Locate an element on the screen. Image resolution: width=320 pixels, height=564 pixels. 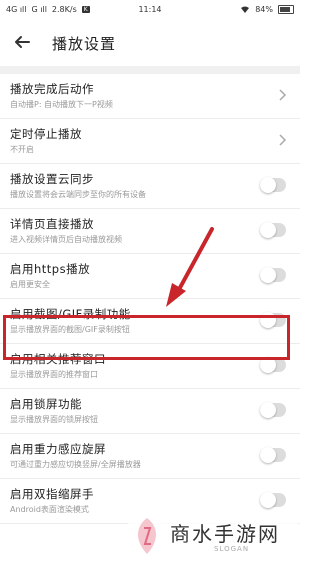
watermark-text: 商水手游网 is located at coordinates (225, 534).